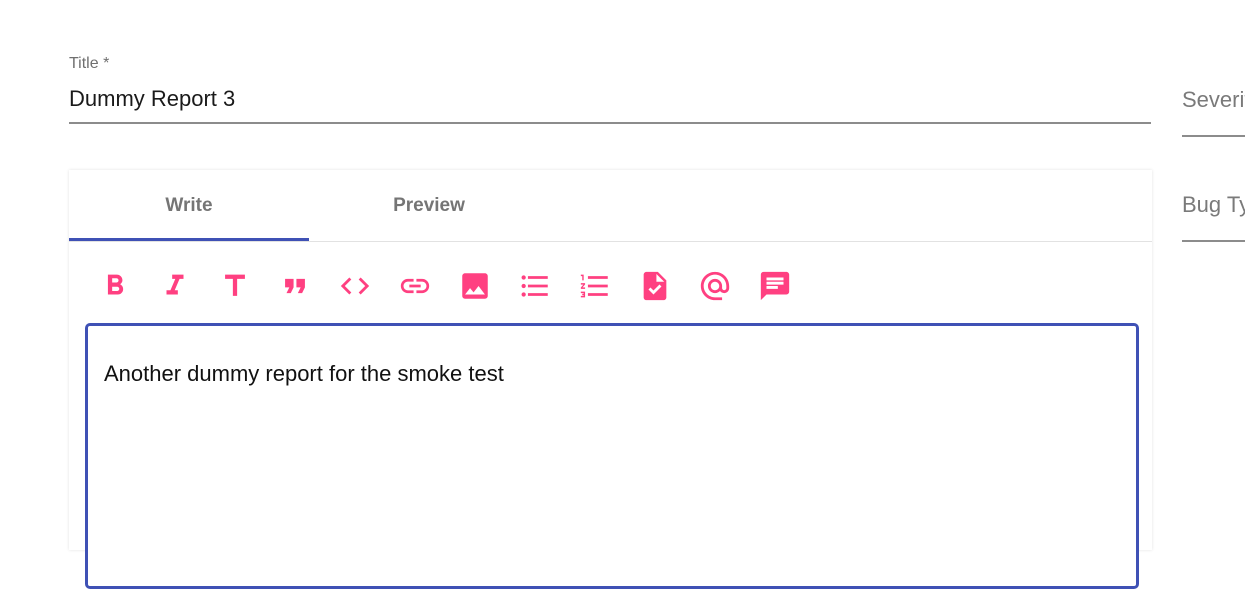 This screenshot has height=589, width=1245. I want to click on report-body-text: Another dummy report for the smoke test, so click(304, 373).